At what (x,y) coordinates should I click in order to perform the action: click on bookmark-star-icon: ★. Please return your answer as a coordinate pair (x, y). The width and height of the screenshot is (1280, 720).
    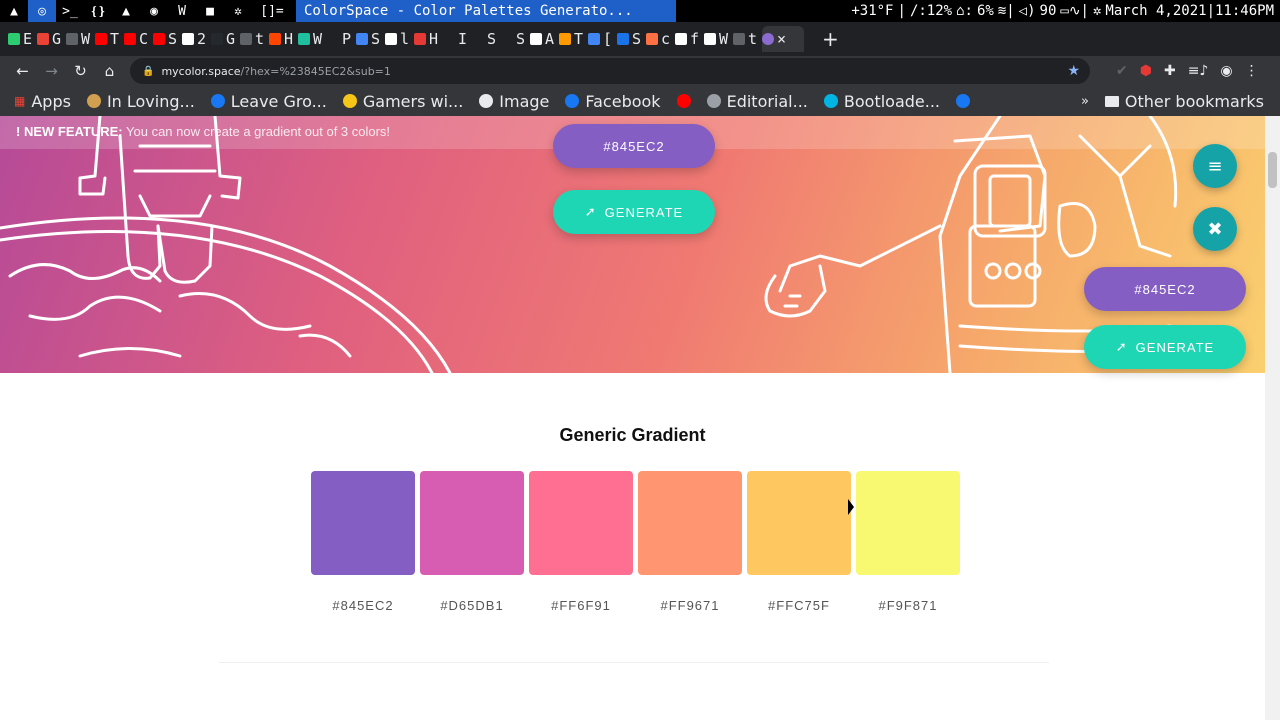
    Looking at the image, I should click on (1073, 71).